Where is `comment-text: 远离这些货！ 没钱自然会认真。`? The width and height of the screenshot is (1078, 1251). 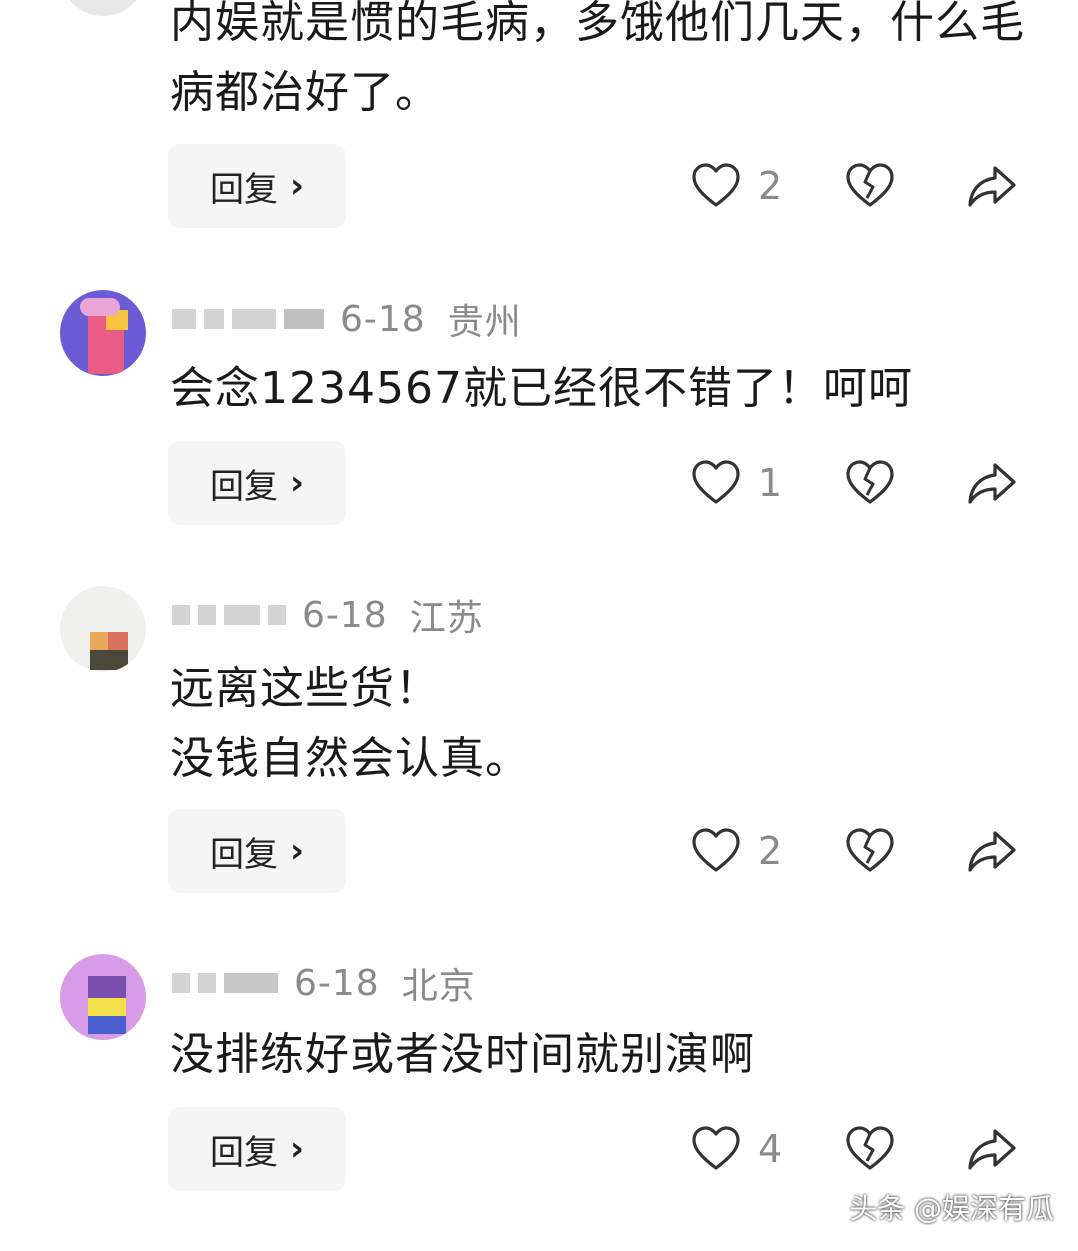 comment-text: 远离这些货！ 没钱自然会认真。 is located at coordinates (350, 723).